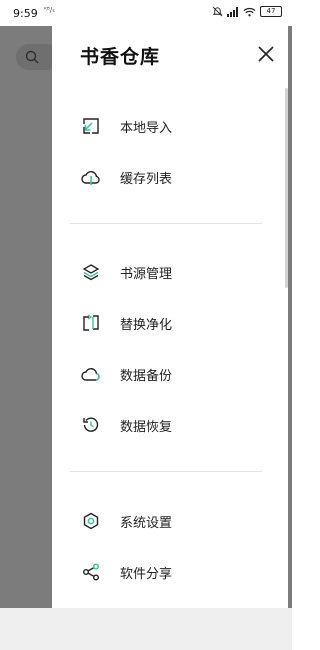 Image resolution: width=320 pixels, height=650 pixels. I want to click on menu-label: 替换净化, so click(146, 325).